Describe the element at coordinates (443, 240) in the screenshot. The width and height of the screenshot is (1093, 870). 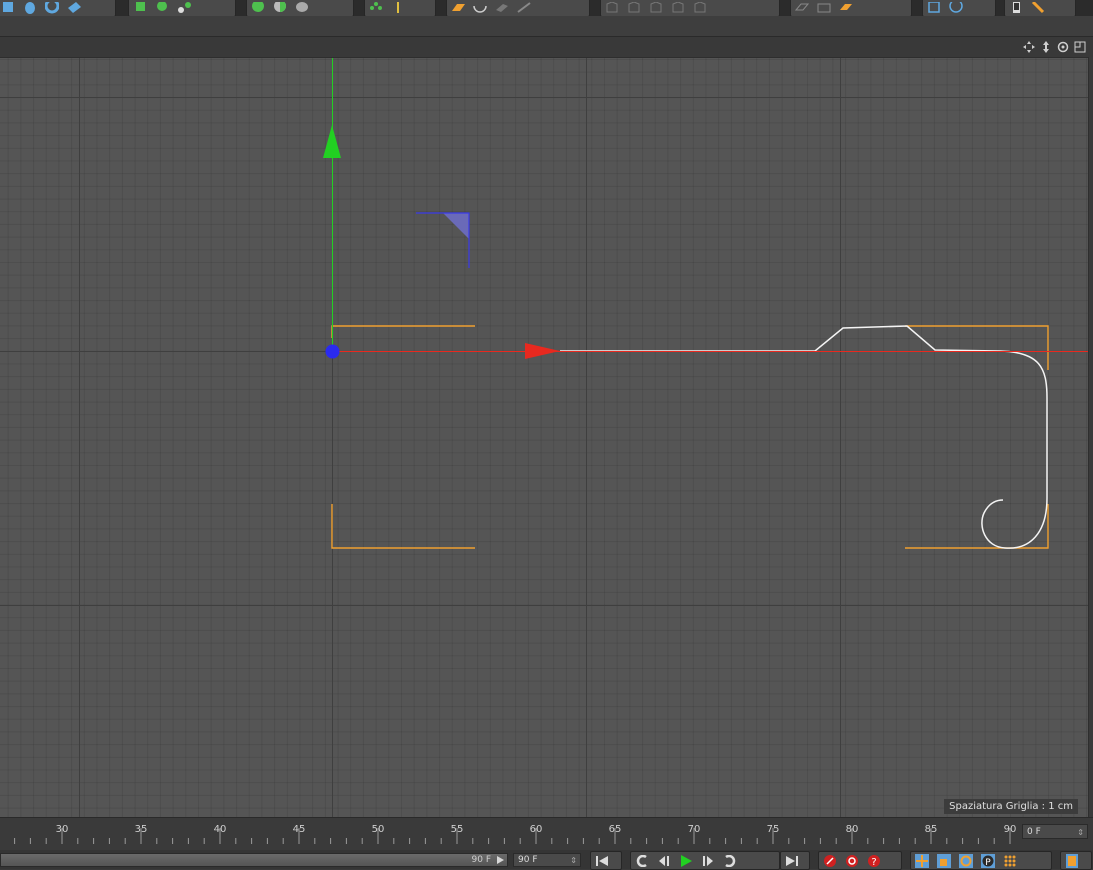
I see `xy-plane-handle` at that location.